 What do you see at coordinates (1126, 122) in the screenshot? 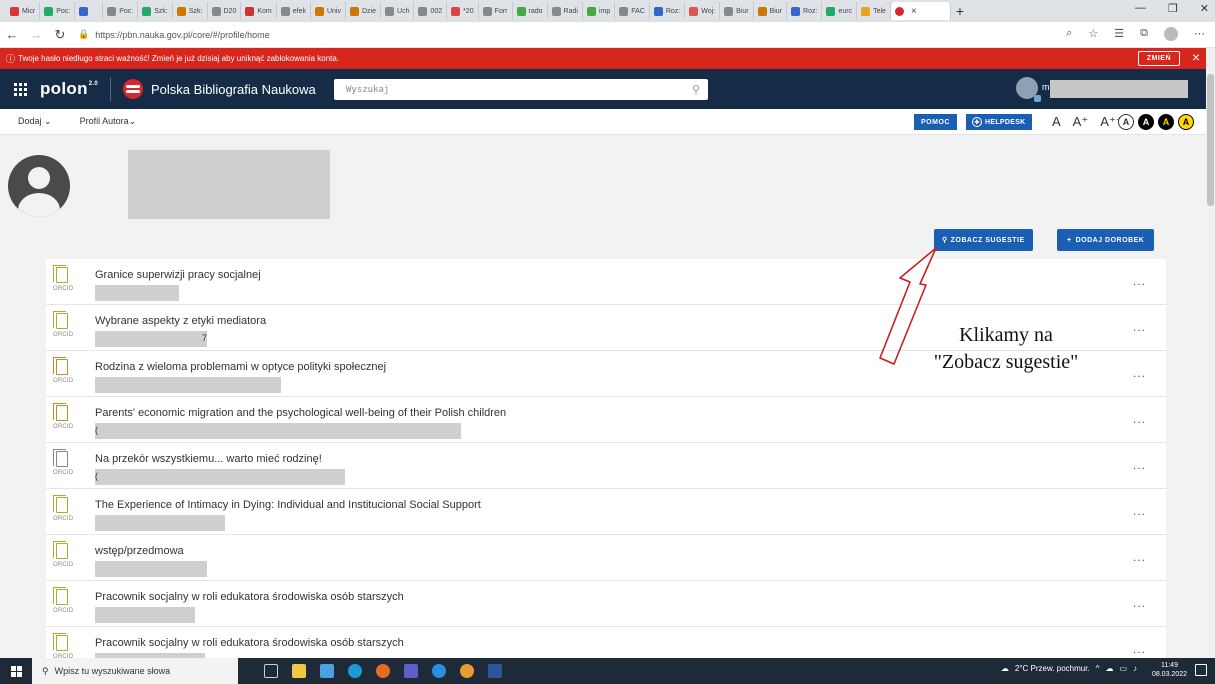
I see `contrast-default: A` at bounding box center [1126, 122].